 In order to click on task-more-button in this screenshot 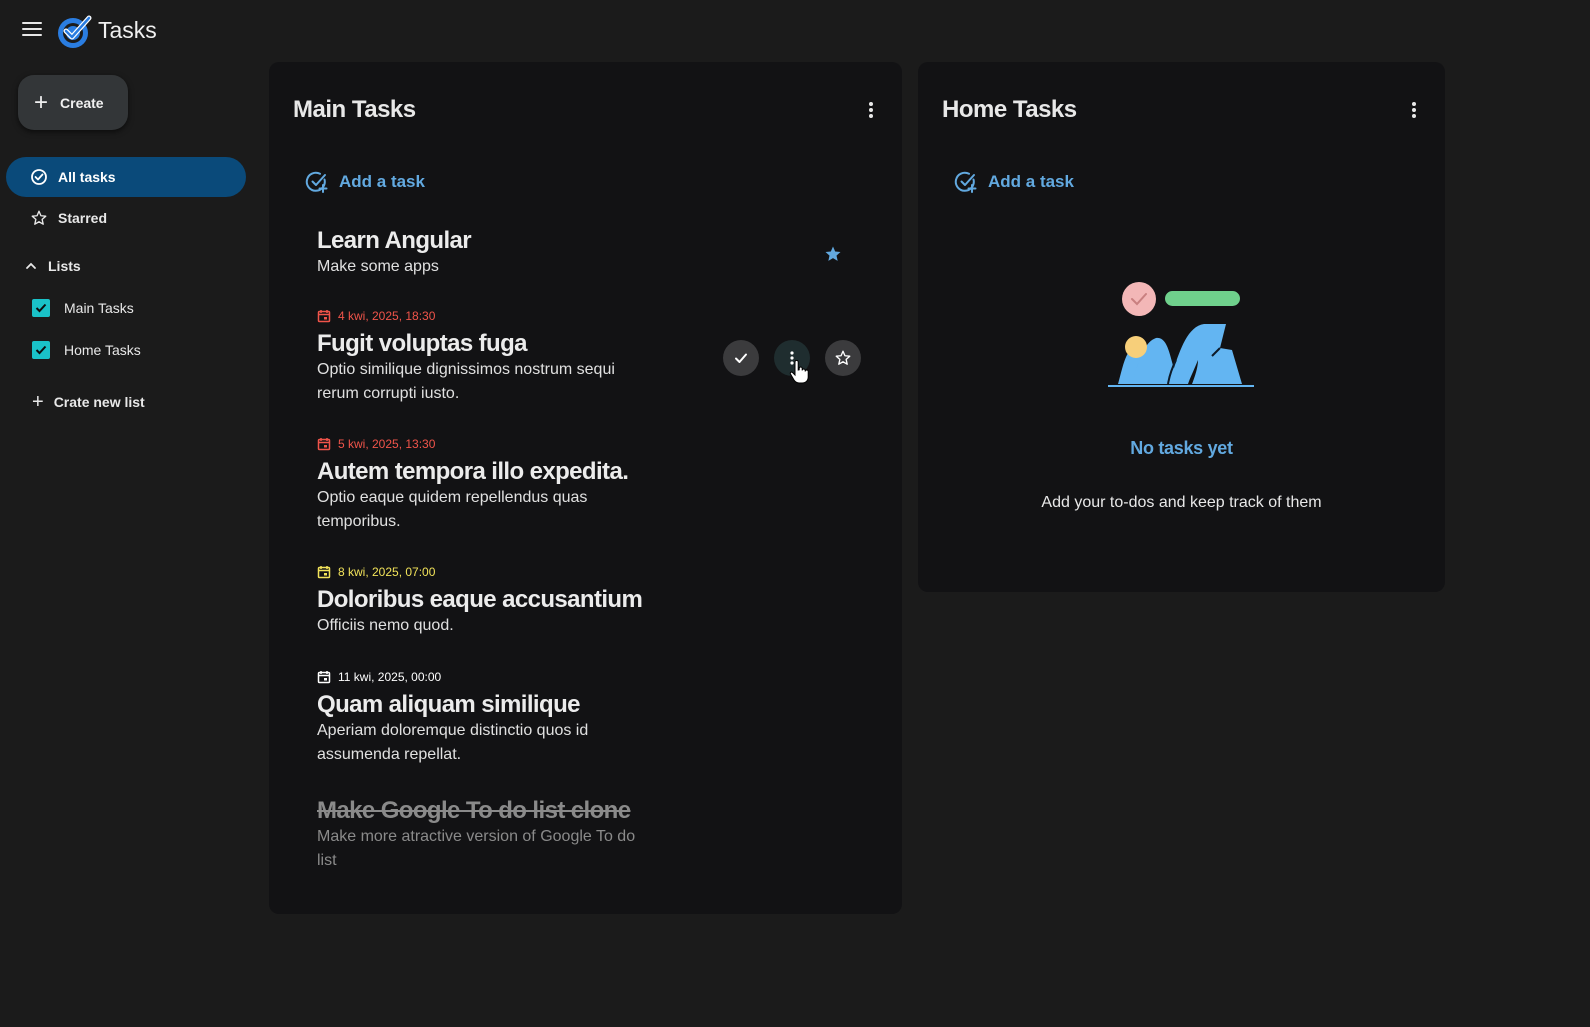, I will do `click(792, 358)`.